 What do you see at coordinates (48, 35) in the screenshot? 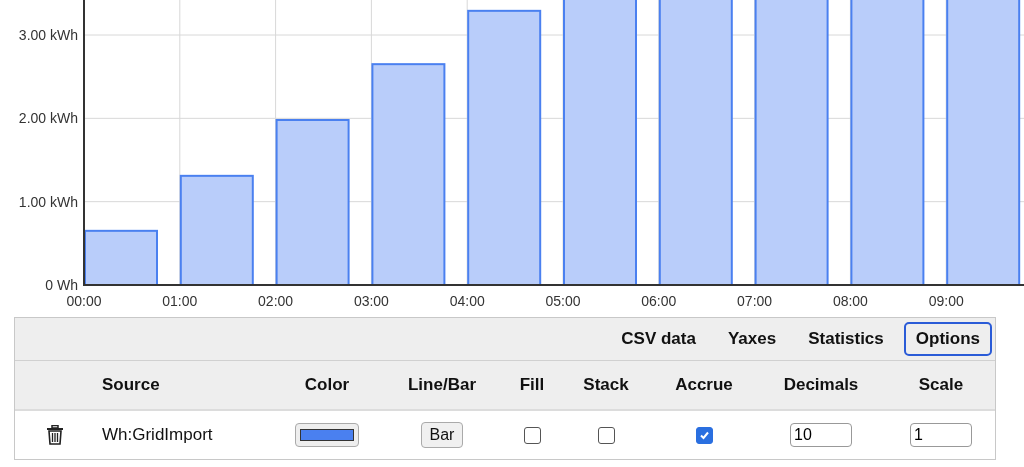
I see `y-tick-label: 3.00 kWh` at bounding box center [48, 35].